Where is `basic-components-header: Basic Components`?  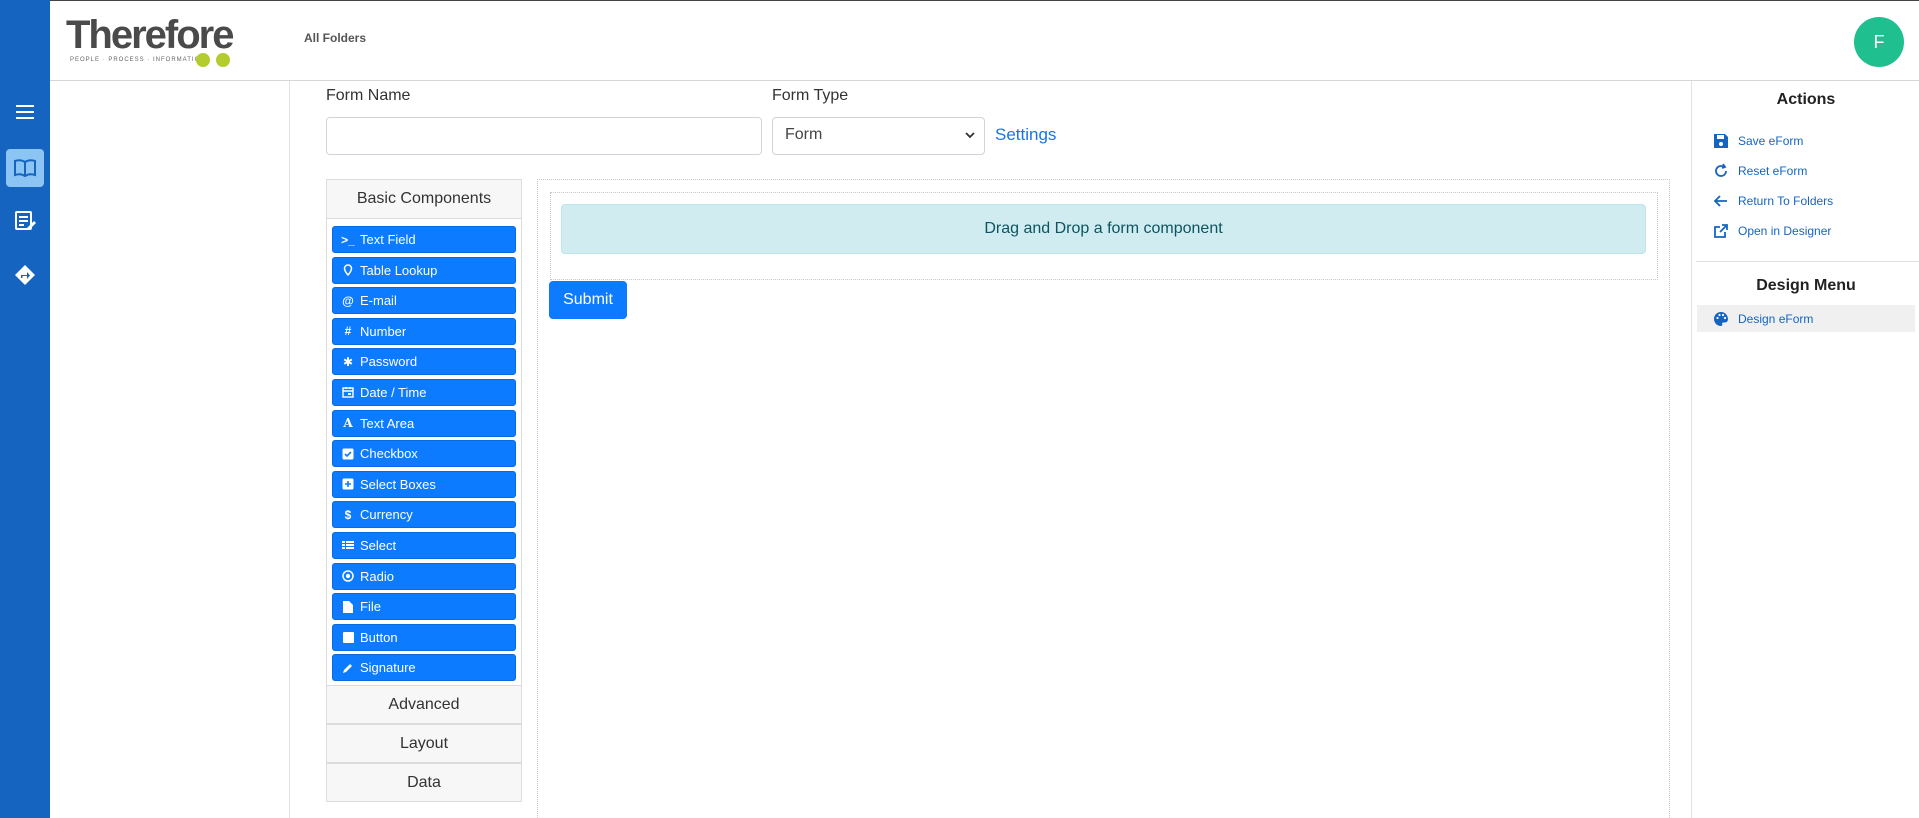
basic-components-header: Basic Components is located at coordinates (424, 199).